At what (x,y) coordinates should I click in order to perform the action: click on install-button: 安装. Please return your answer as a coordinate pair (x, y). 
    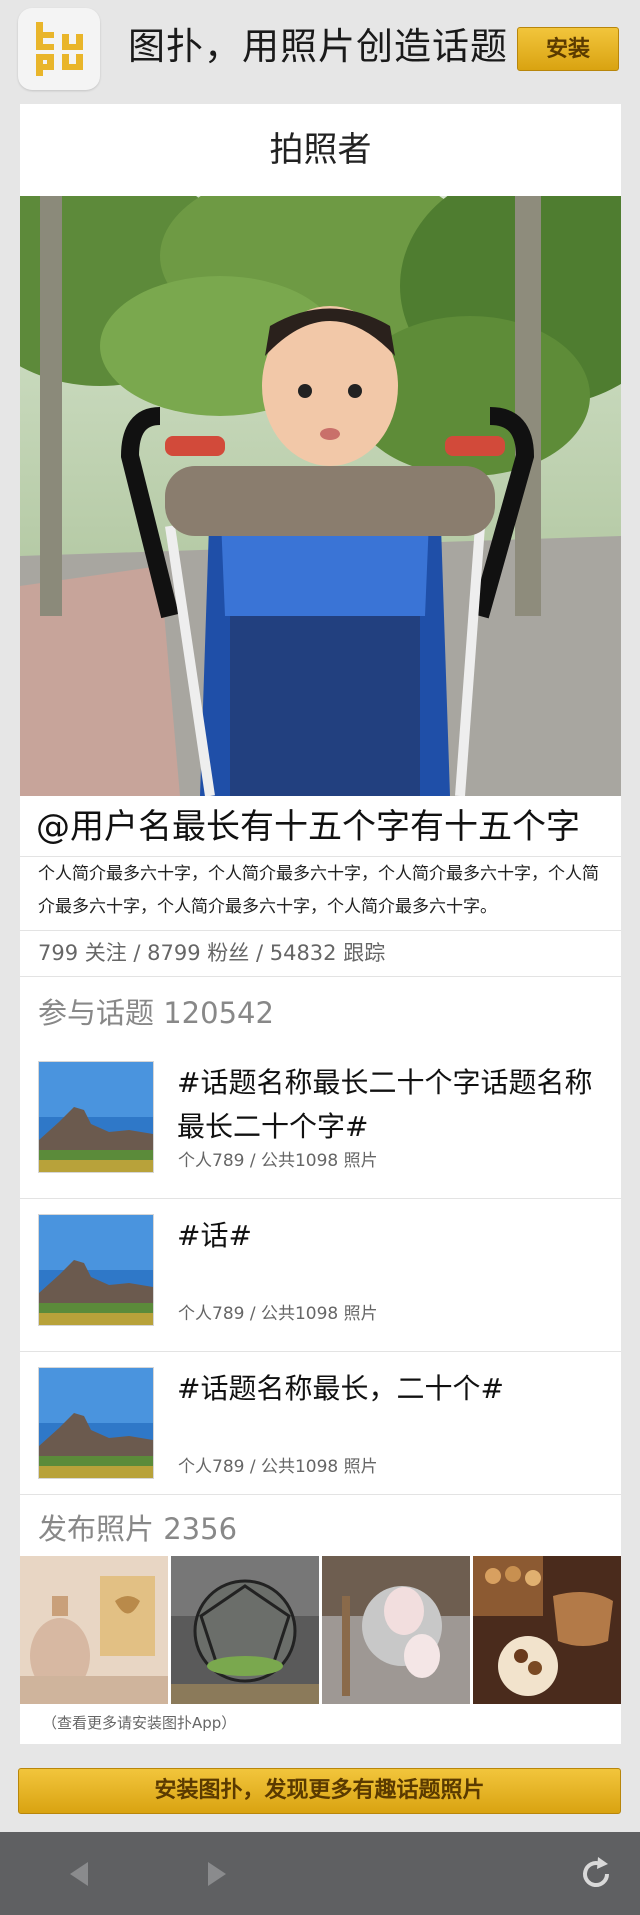
    Looking at the image, I should click on (568, 49).